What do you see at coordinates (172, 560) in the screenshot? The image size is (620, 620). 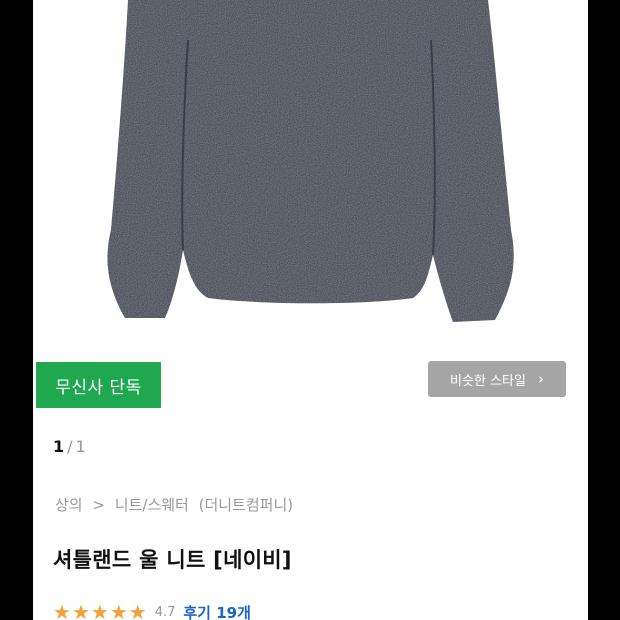 I see `product-title: 셔틀랜드 울 니트 [네이비]` at bounding box center [172, 560].